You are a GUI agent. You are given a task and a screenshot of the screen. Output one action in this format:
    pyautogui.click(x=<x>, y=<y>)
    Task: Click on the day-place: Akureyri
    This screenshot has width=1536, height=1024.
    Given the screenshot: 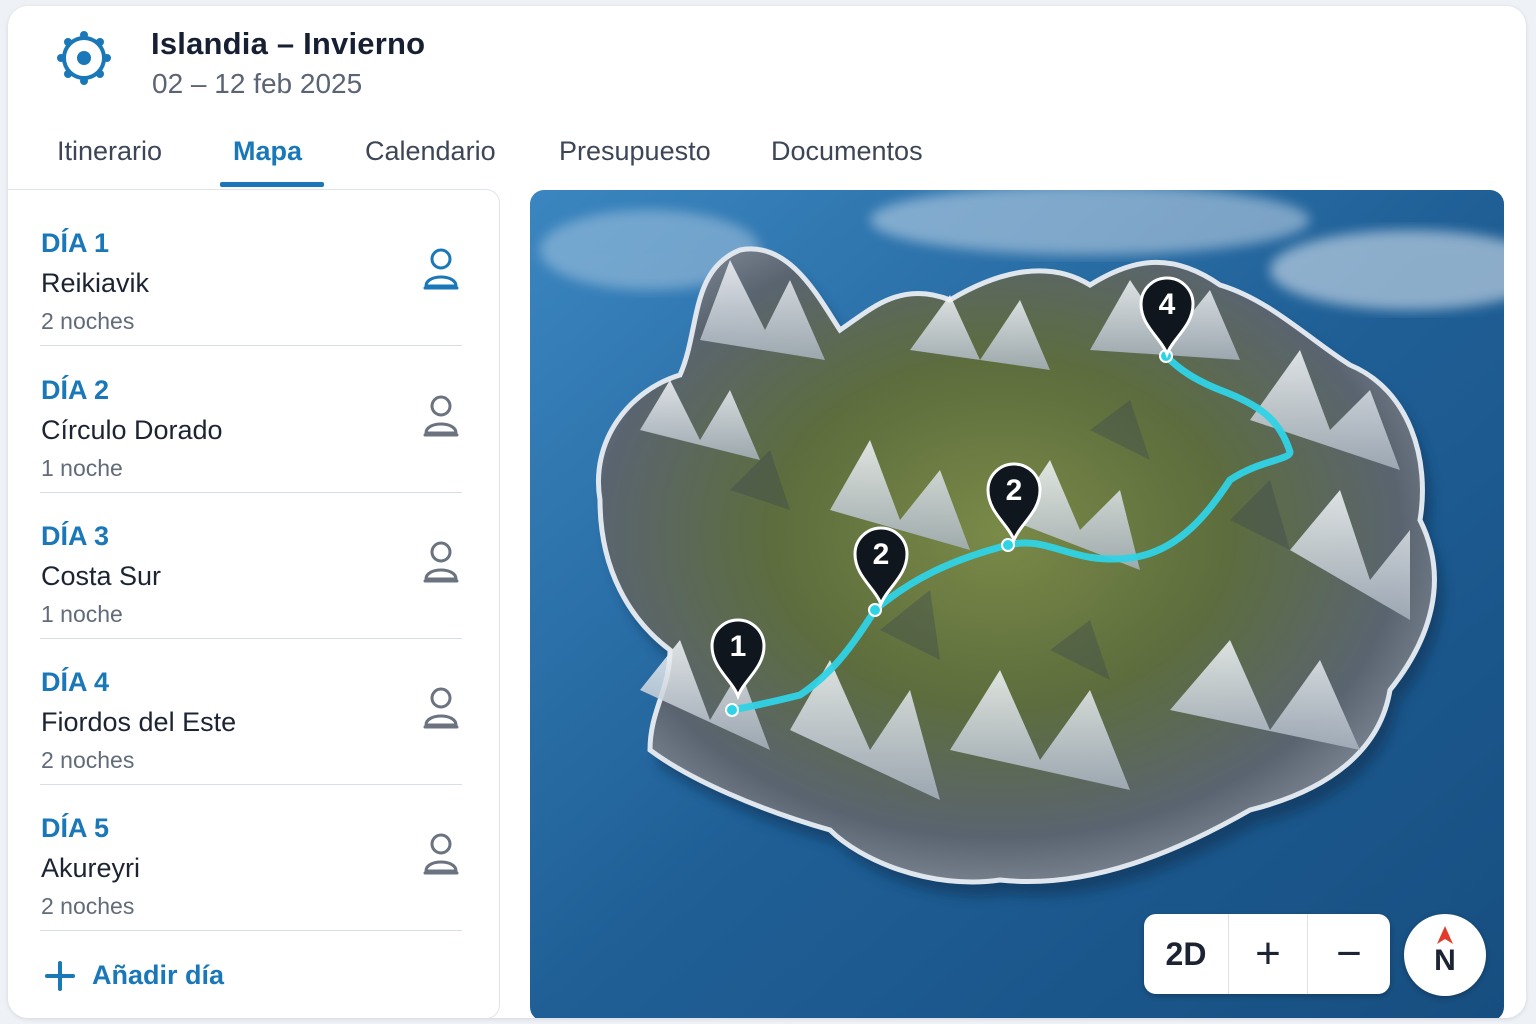 What is the action you would take?
    pyautogui.click(x=91, y=868)
    